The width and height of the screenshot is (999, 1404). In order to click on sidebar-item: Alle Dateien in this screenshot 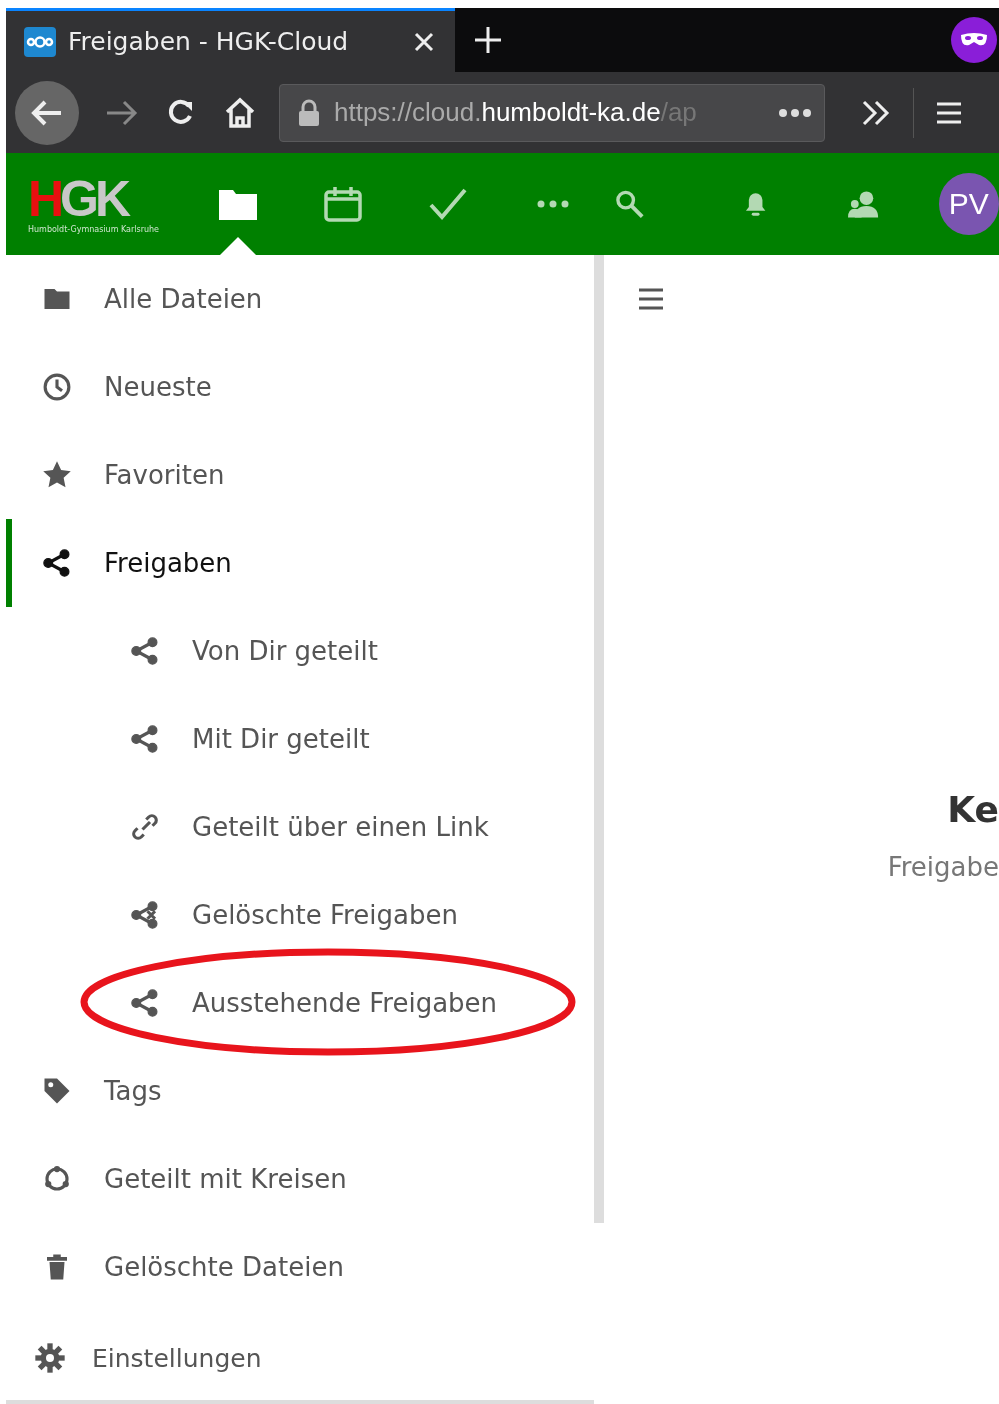, I will do `click(300, 299)`.